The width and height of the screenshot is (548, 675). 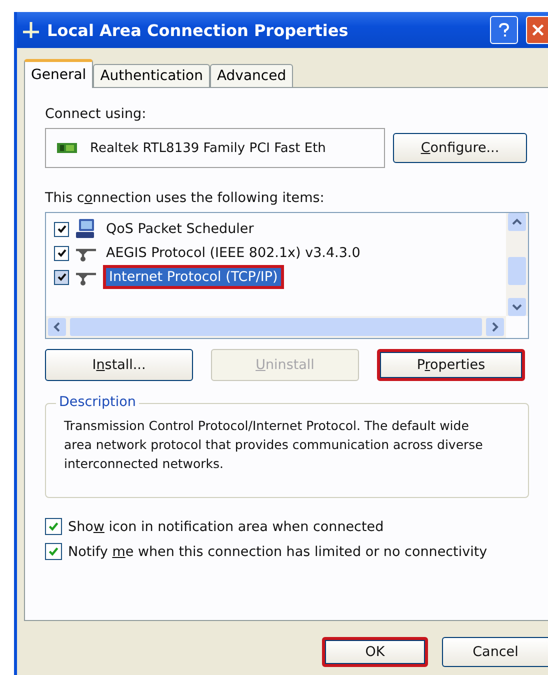 I want to click on window-title: Local Area Connection Properties, so click(x=197, y=30).